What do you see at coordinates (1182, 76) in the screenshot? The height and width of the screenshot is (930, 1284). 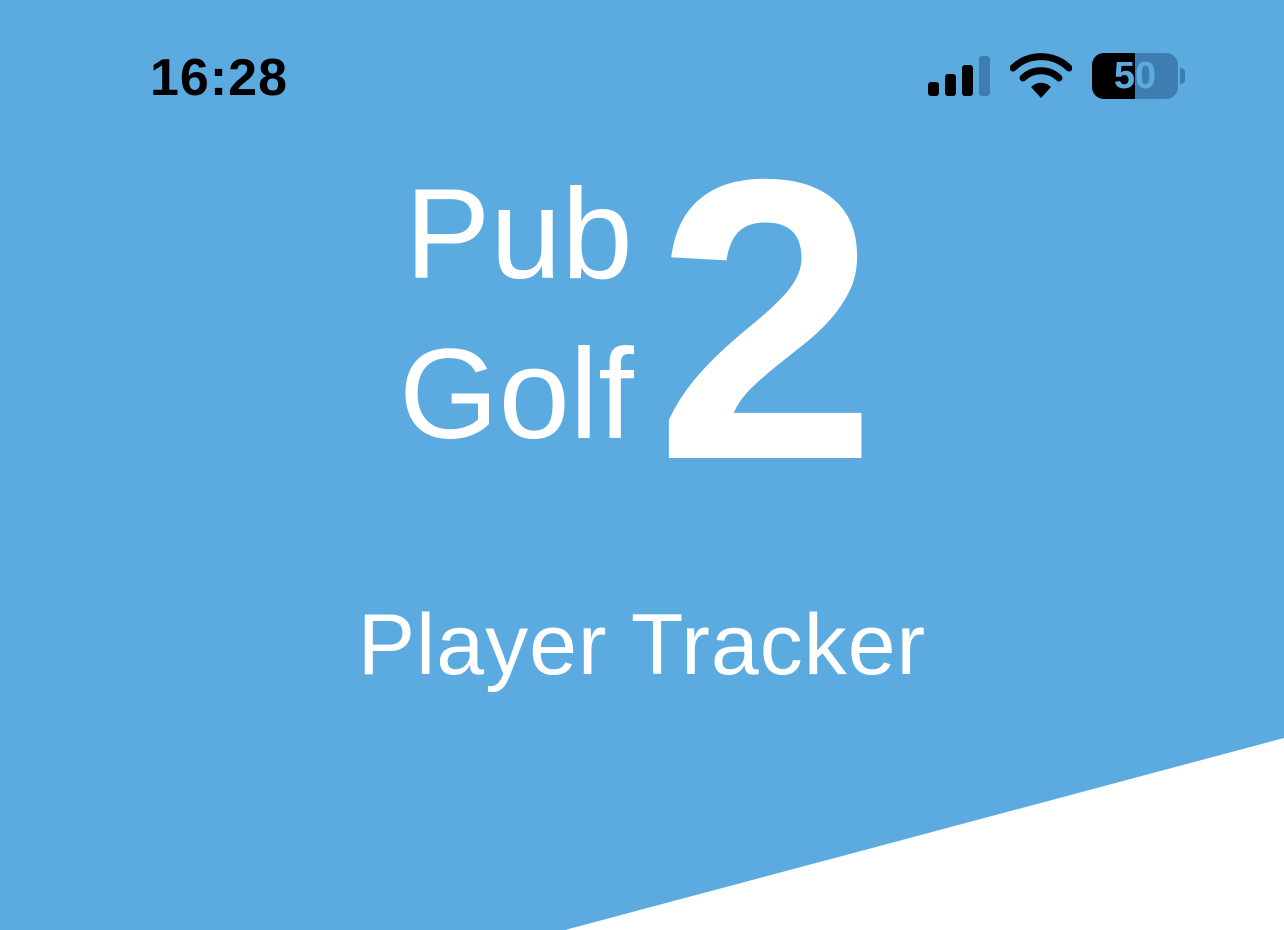 I see `battery-cap` at bounding box center [1182, 76].